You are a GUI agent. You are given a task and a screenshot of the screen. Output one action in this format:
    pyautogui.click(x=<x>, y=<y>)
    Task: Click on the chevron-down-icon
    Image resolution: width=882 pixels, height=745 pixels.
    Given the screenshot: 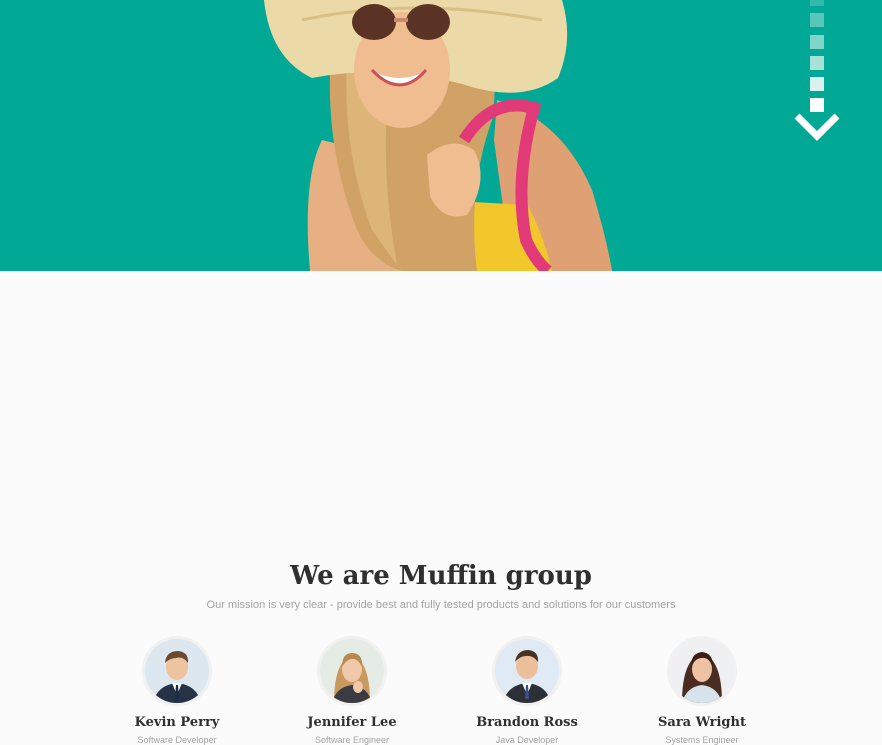 What is the action you would take?
    pyautogui.click(x=817, y=127)
    